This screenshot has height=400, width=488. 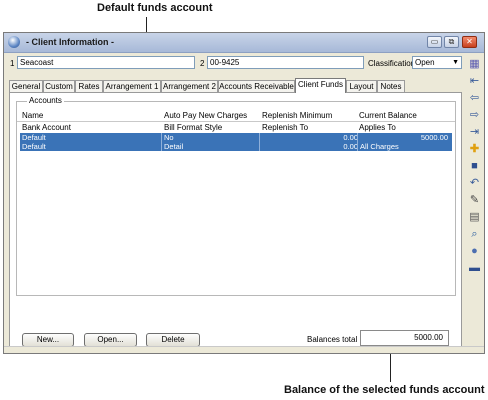 What do you see at coordinates (285, 62) in the screenshot?
I see `client-code-field: 00-9425` at bounding box center [285, 62].